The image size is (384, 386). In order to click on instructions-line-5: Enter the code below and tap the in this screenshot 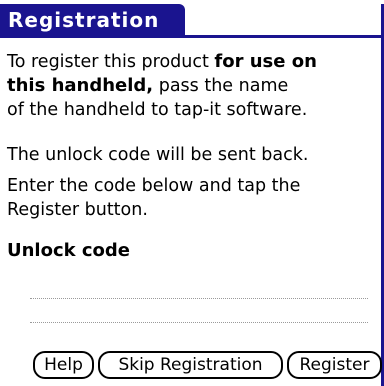, I will do `click(154, 186)`.